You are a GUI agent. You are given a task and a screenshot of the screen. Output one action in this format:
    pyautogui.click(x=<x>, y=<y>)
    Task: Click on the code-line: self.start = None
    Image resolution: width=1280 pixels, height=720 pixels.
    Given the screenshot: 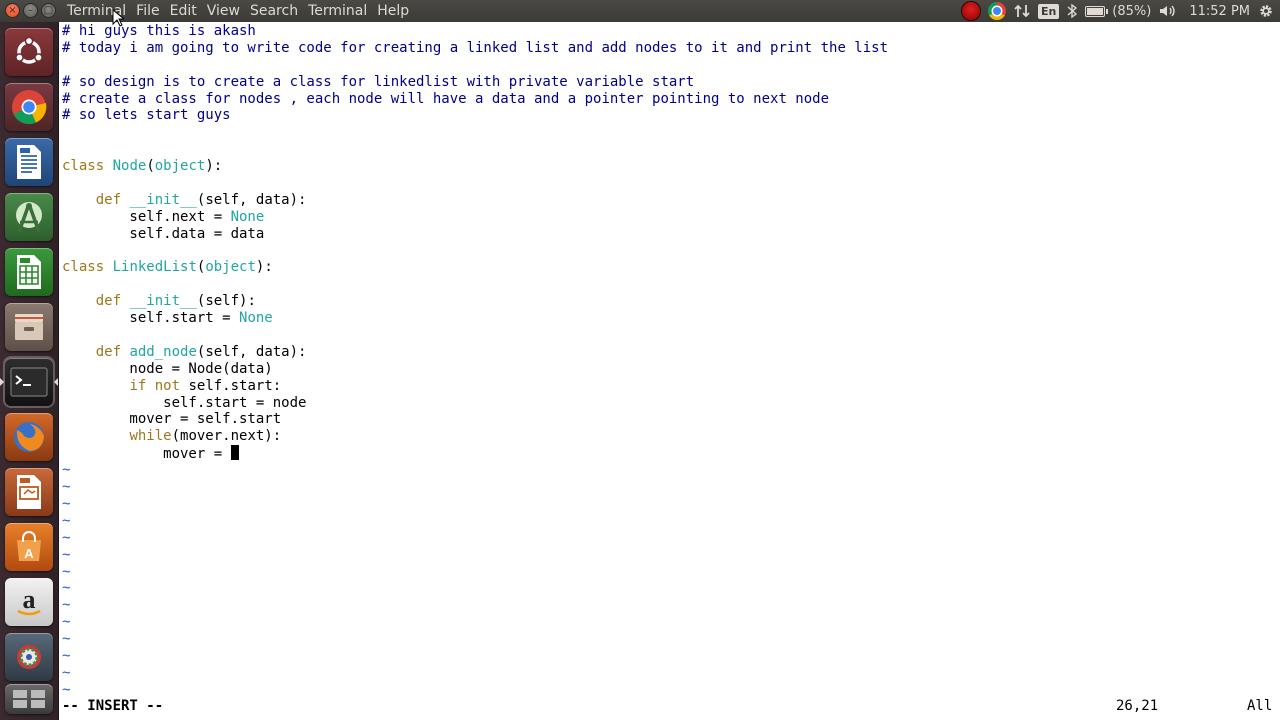 What is the action you would take?
    pyautogui.click(x=167, y=318)
    